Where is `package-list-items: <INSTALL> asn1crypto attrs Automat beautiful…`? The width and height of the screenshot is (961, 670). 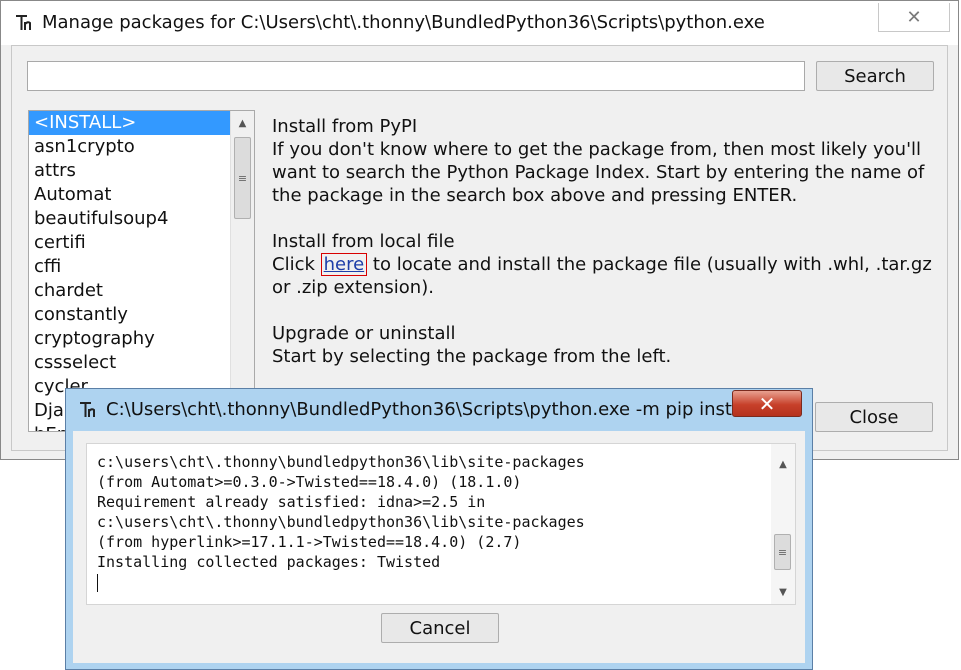 package-list-items: <INSTALL> asn1crypto attrs Automat beautiful… is located at coordinates (129, 271).